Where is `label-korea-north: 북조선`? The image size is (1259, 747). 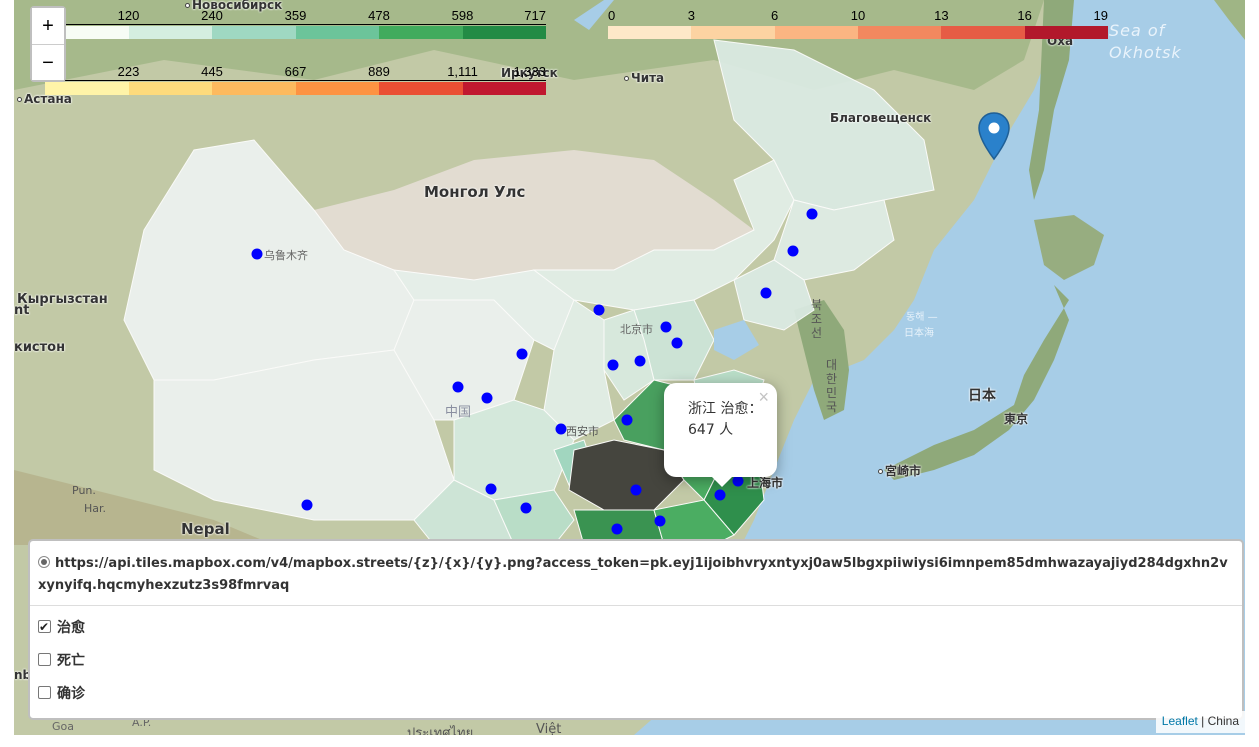 label-korea-north: 북조선 is located at coordinates (817, 319).